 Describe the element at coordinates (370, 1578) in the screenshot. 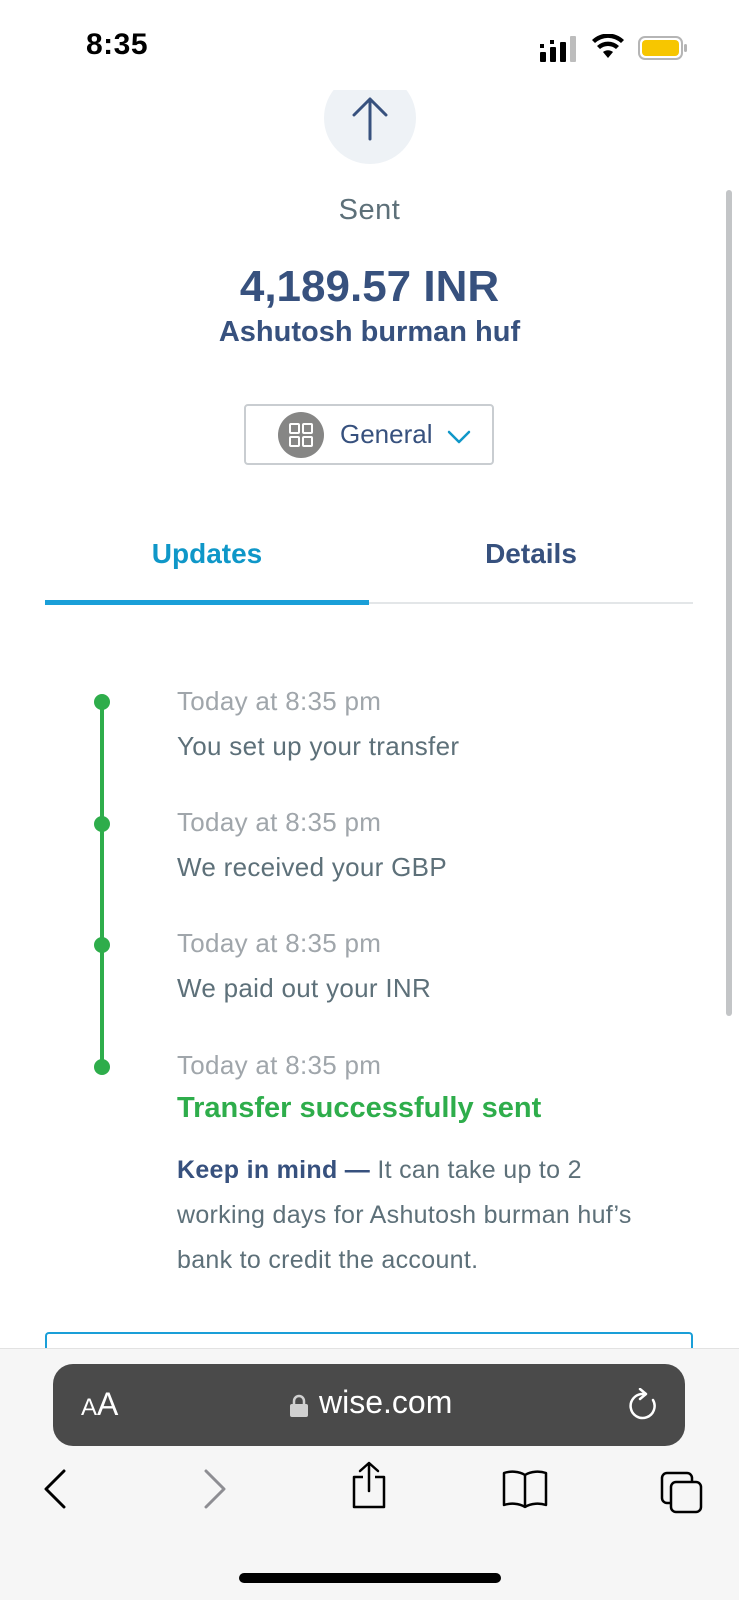

I see `home-indicator` at that location.